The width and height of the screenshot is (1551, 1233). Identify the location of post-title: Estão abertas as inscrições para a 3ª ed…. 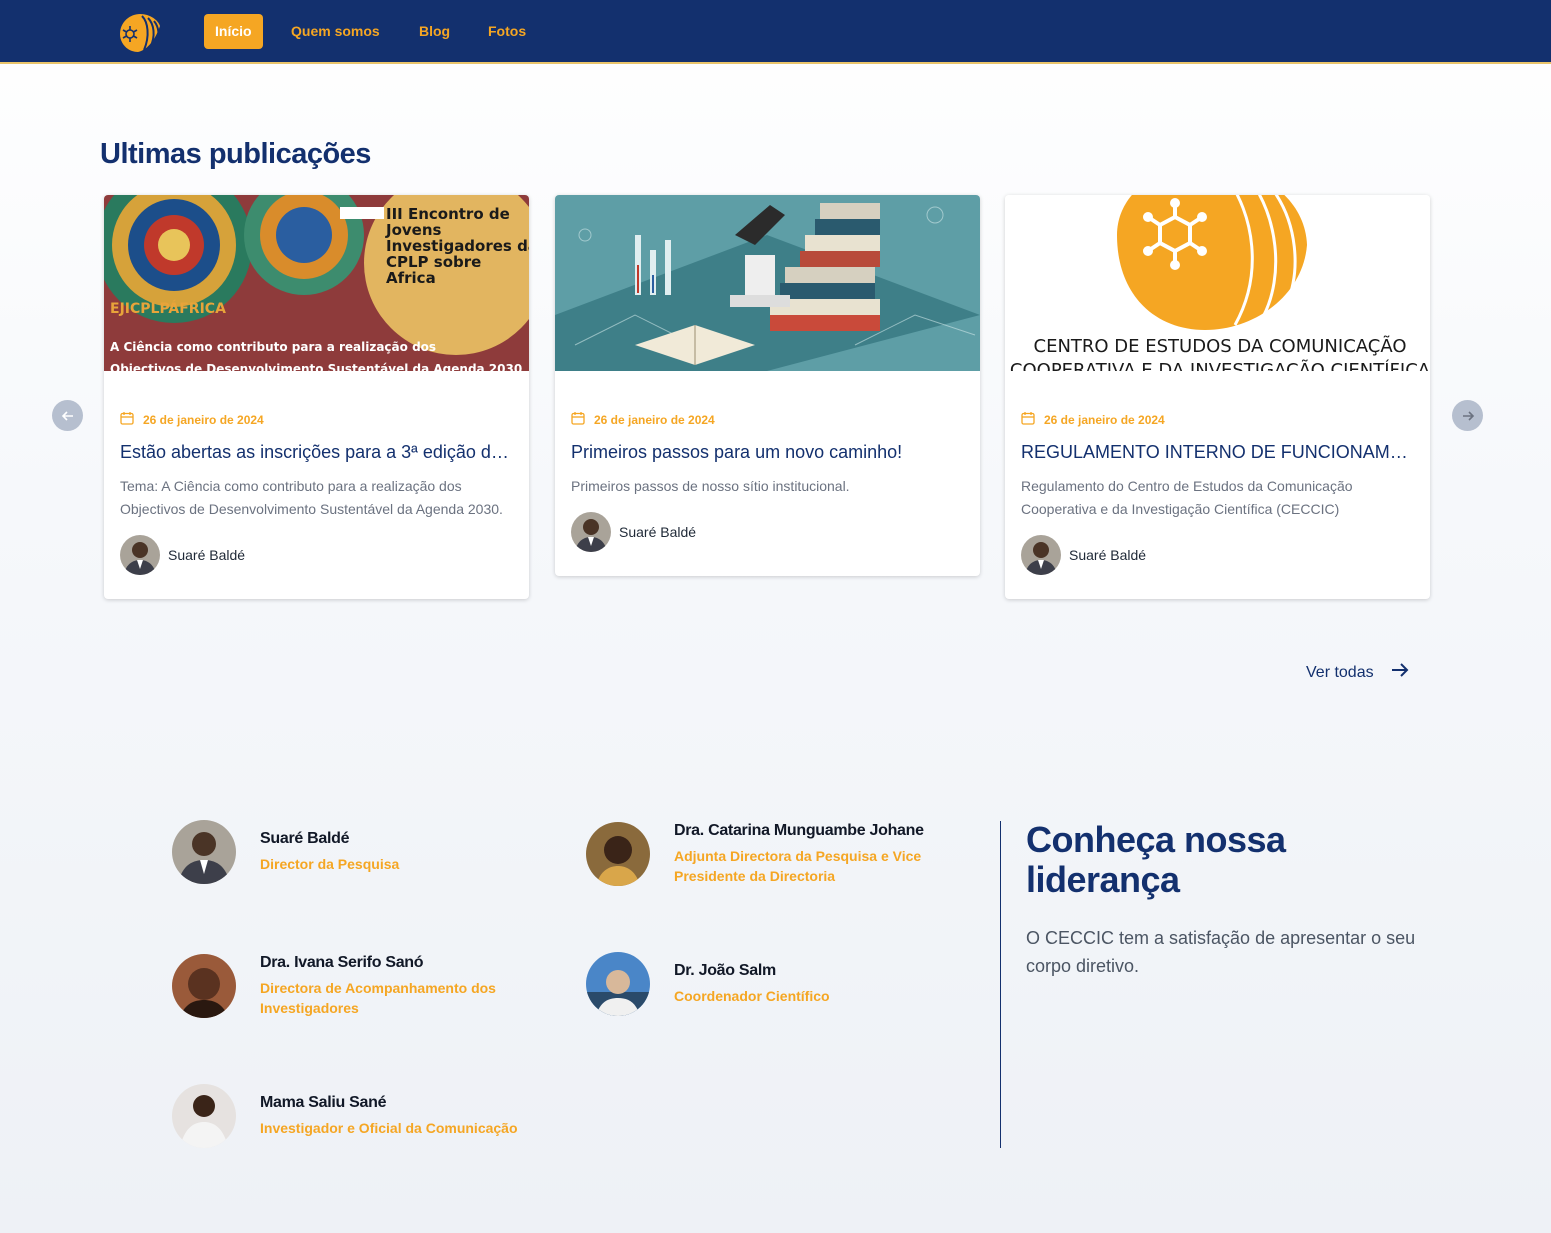
(316, 452).